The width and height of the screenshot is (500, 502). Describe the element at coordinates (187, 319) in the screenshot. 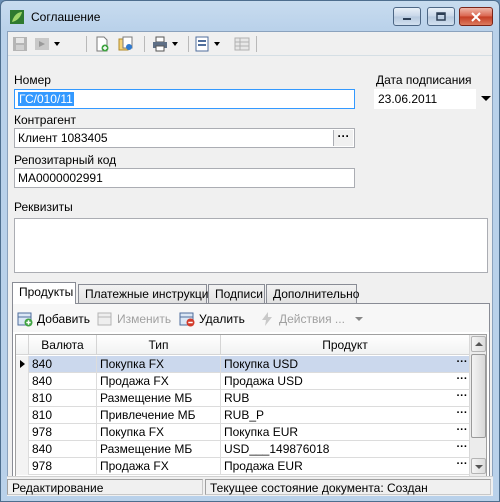

I see `delete-icon` at that location.